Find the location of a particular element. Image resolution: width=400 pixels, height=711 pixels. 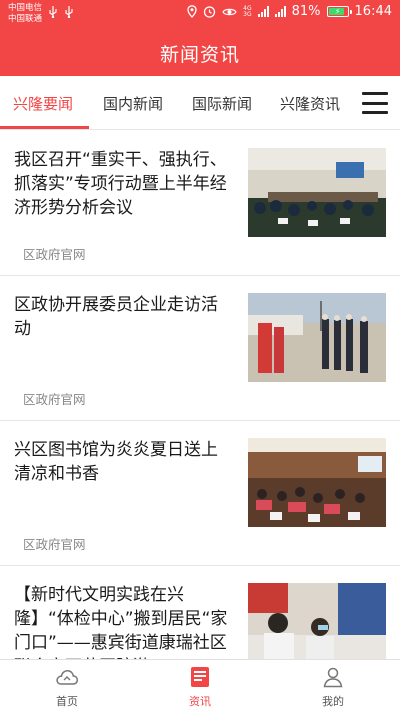

carrier-2: 中国联通 is located at coordinates (25, 19).